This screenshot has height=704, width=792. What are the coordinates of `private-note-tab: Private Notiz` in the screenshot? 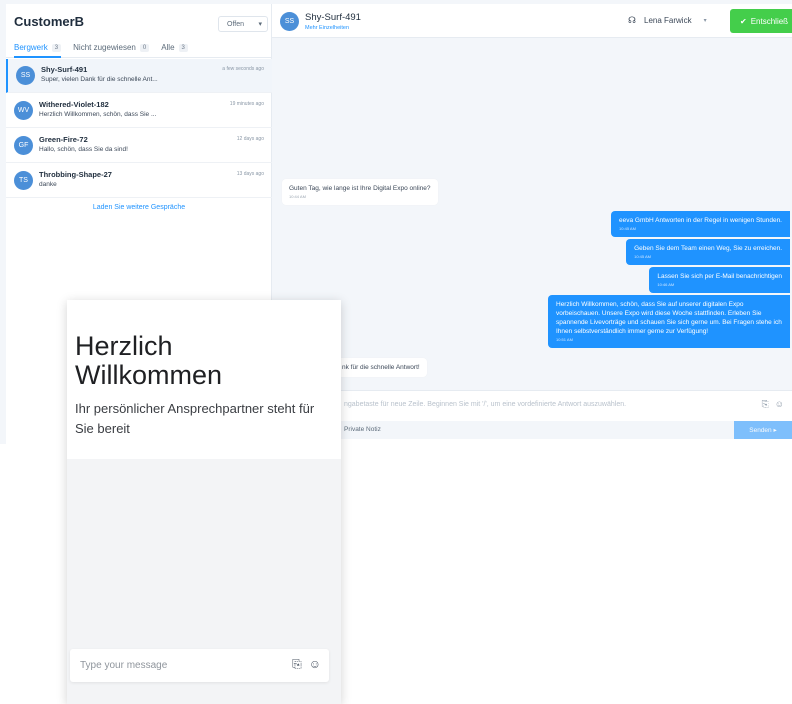 It's located at (362, 429).